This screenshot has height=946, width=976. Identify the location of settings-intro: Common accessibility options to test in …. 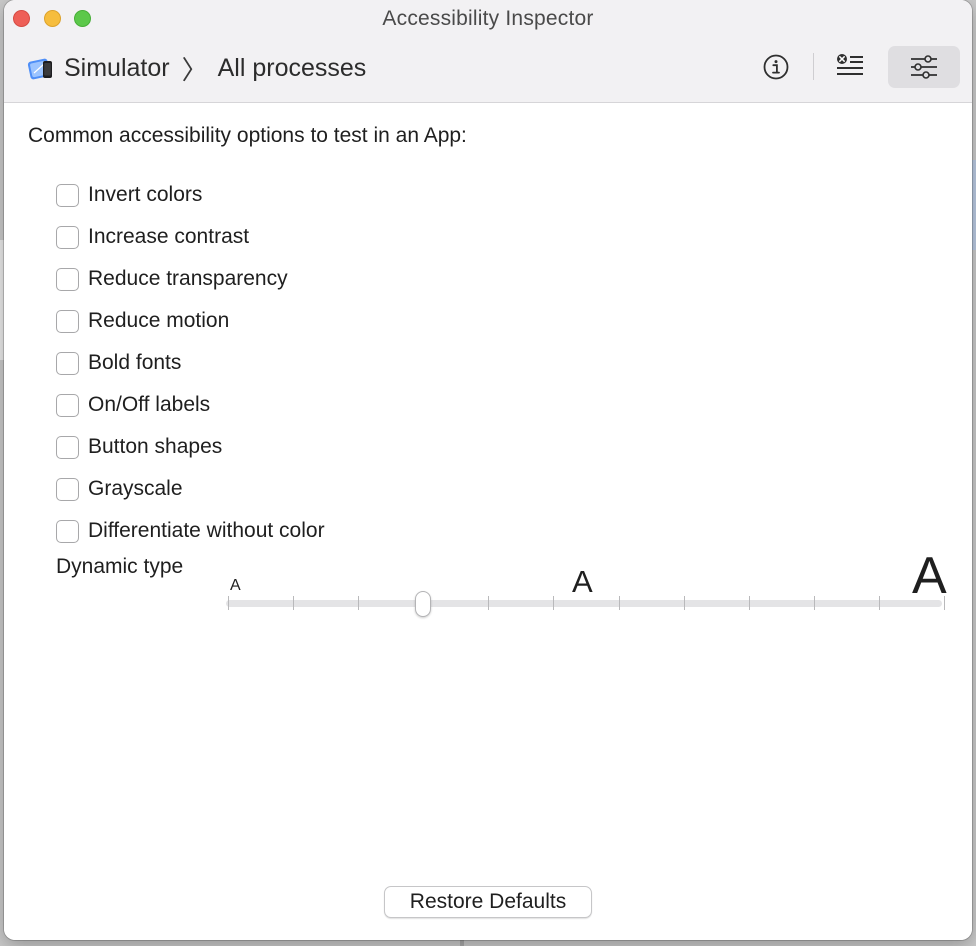
(247, 135).